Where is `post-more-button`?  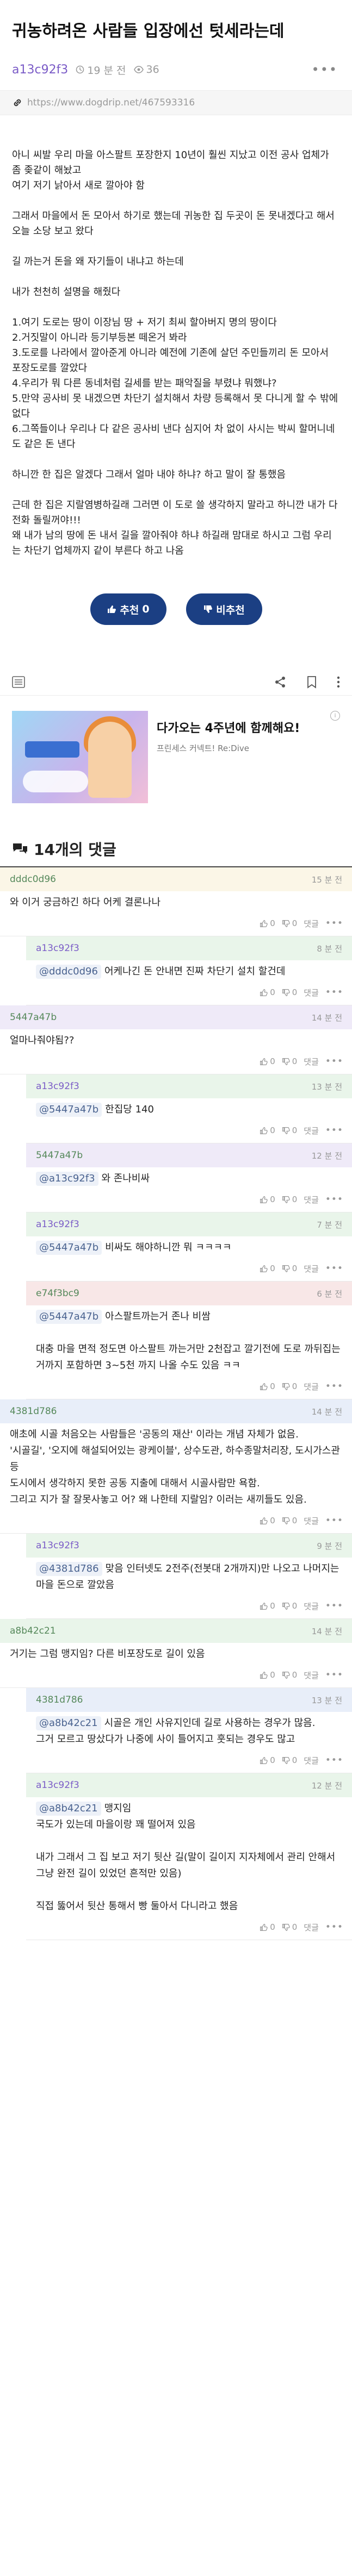
post-more-button is located at coordinates (339, 682).